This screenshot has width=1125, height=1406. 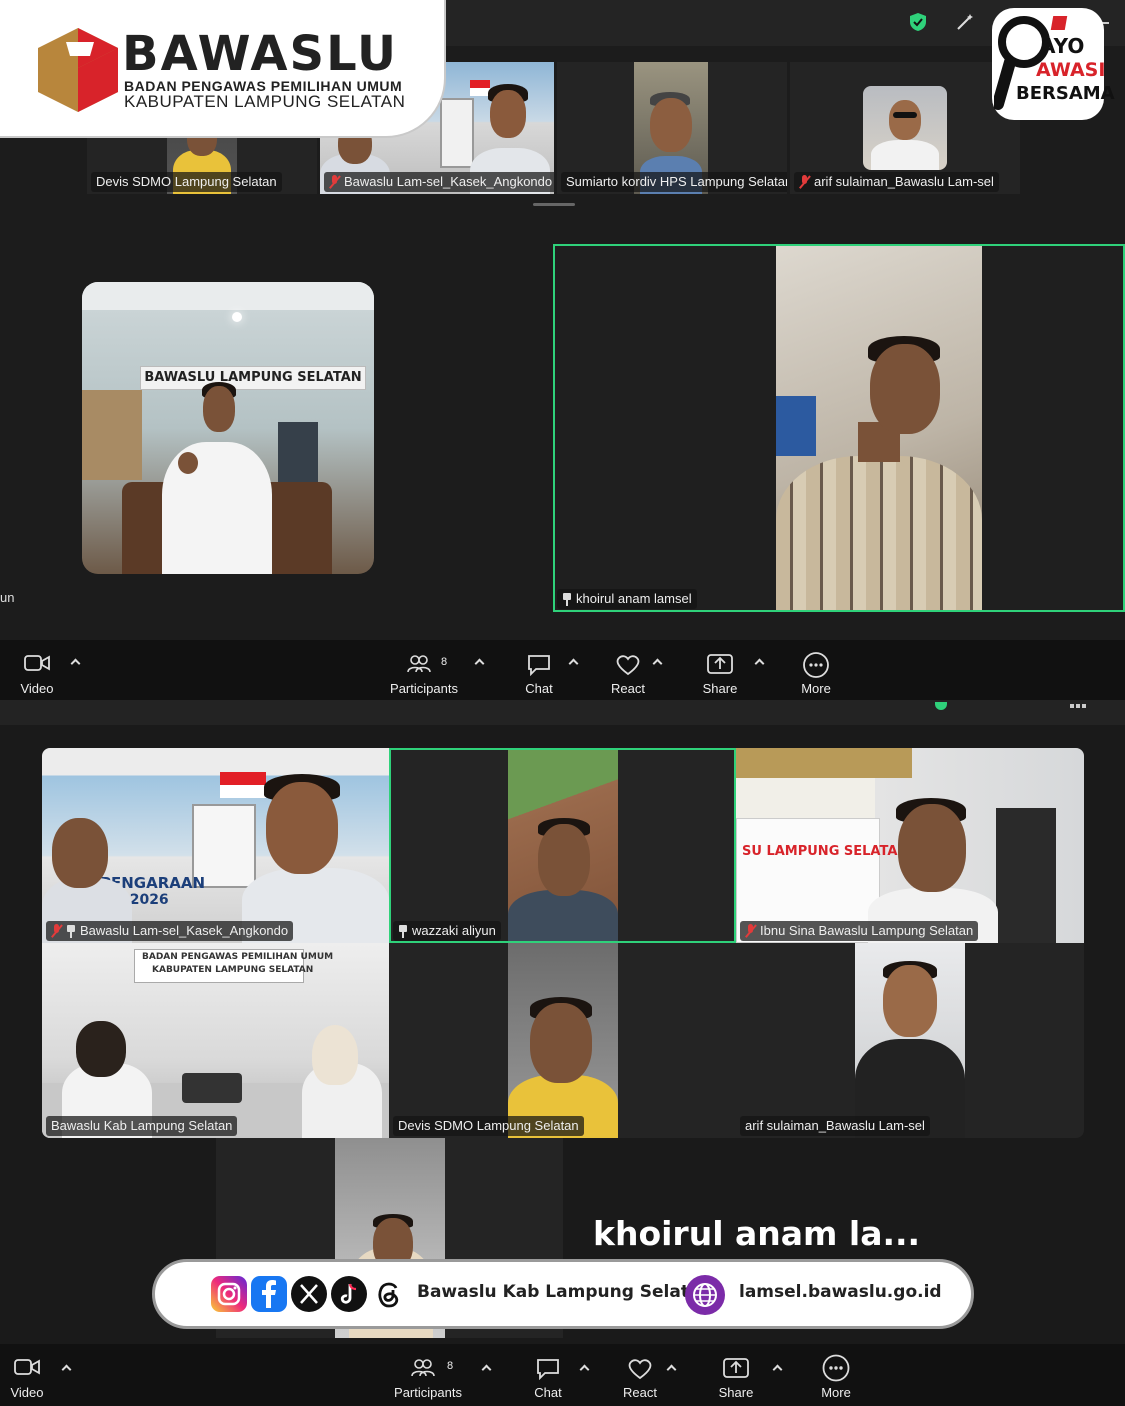 I want to click on participant-name: Sumiarto kordiv HPS Lampung Selatan, so click(x=674, y=182).